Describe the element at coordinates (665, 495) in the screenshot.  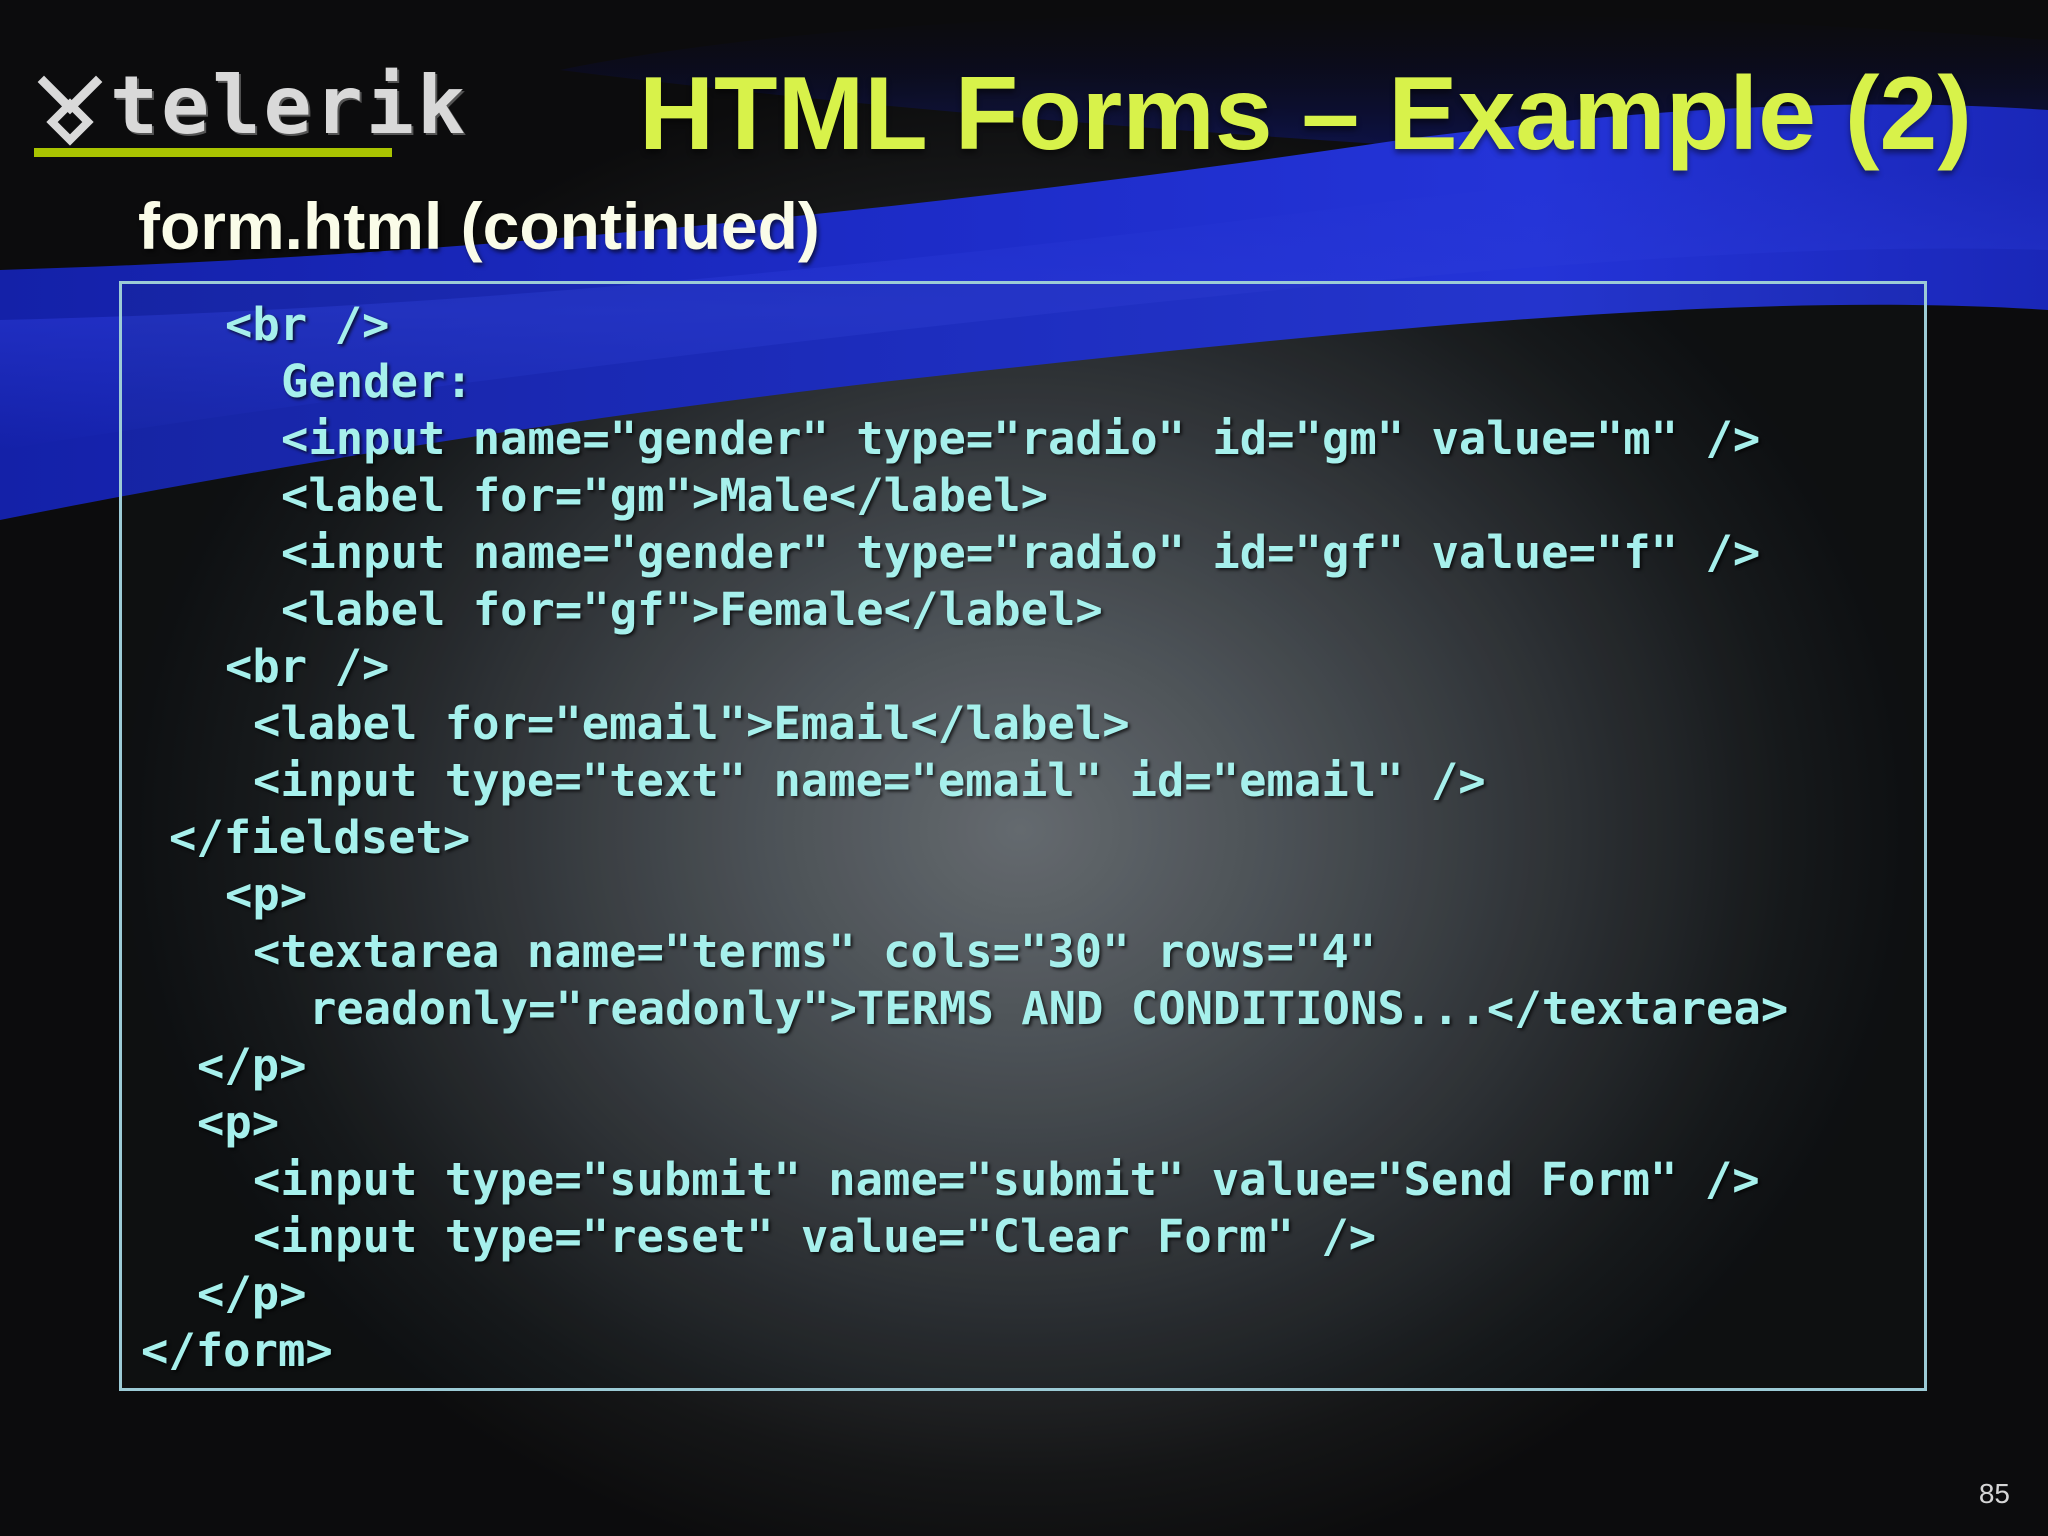
I see `code-line: <label for="gm">Male</label>` at that location.